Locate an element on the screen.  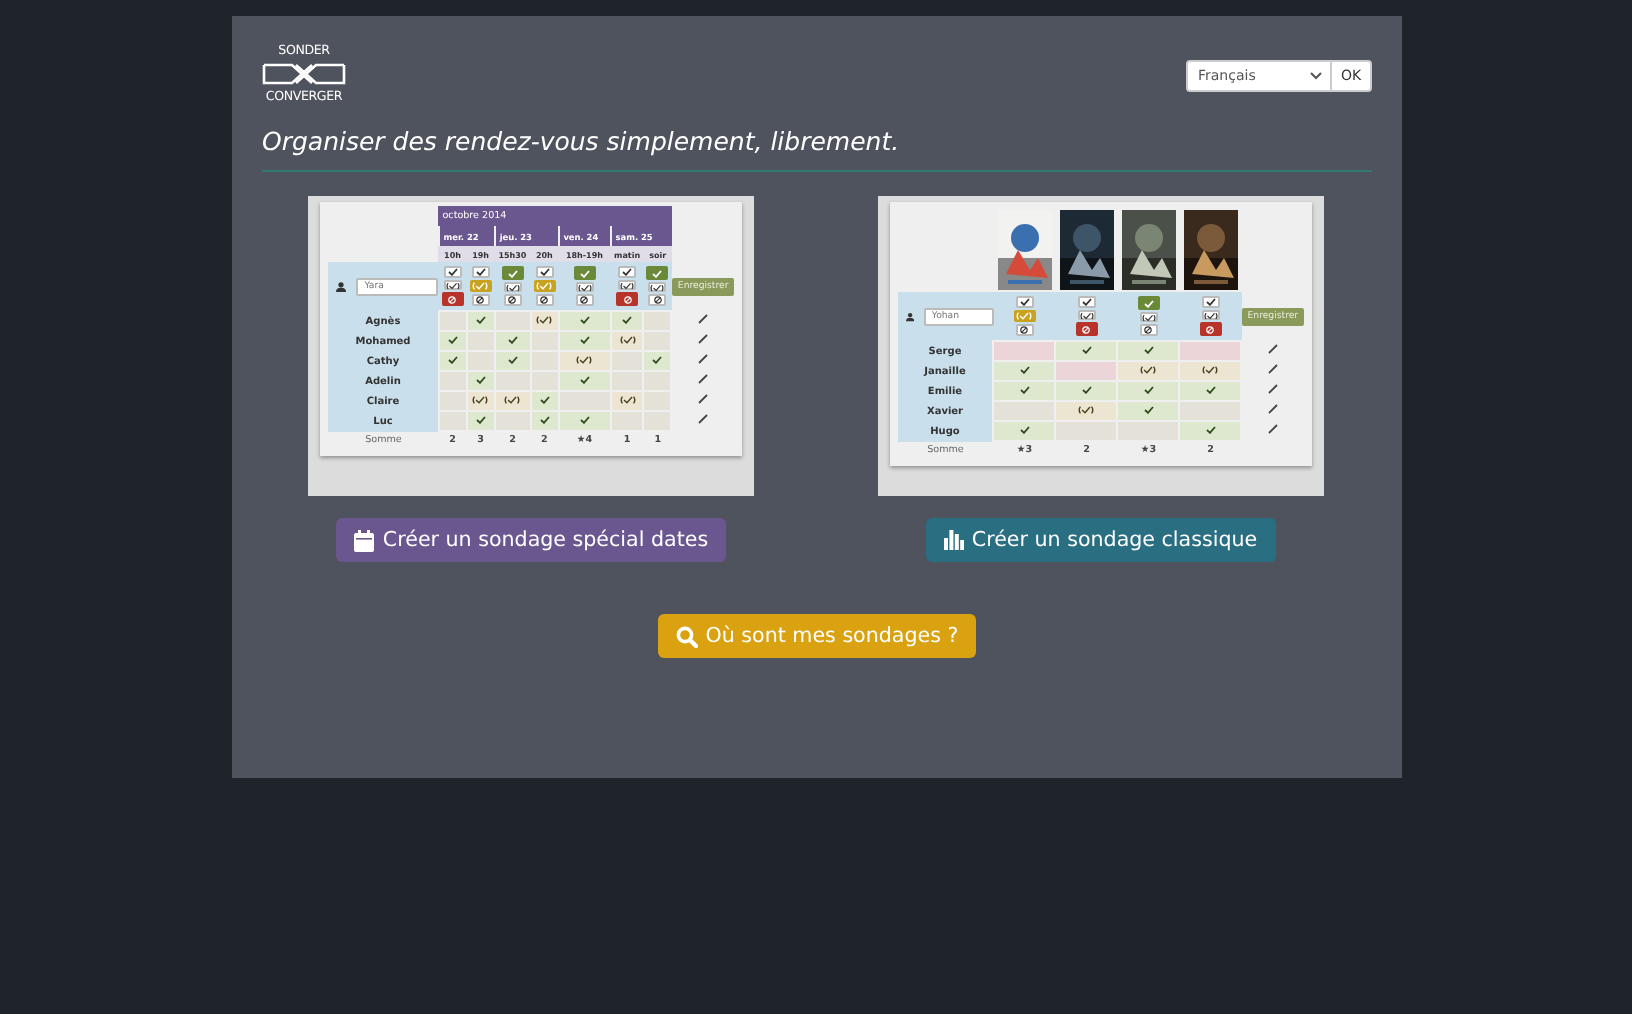
search-icon is located at coordinates (686, 636).